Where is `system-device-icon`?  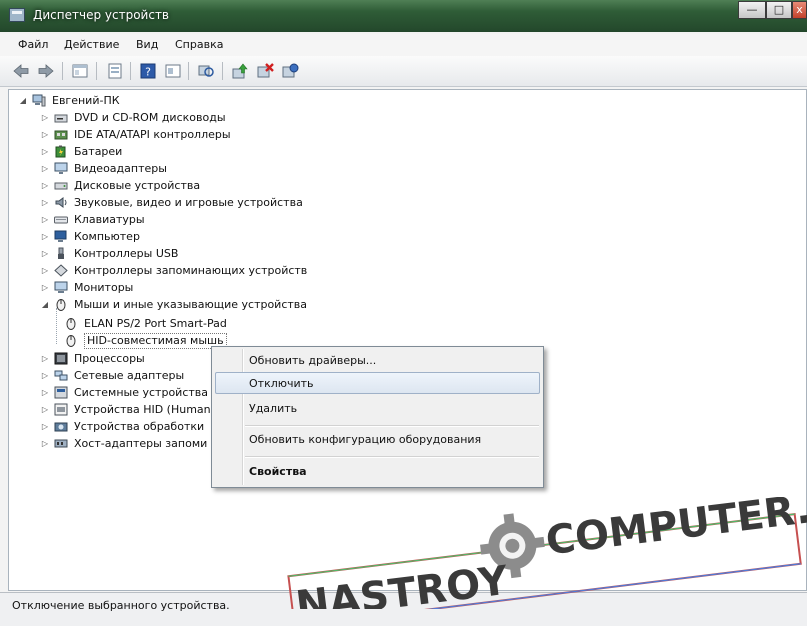 system-device-icon is located at coordinates (61, 392).